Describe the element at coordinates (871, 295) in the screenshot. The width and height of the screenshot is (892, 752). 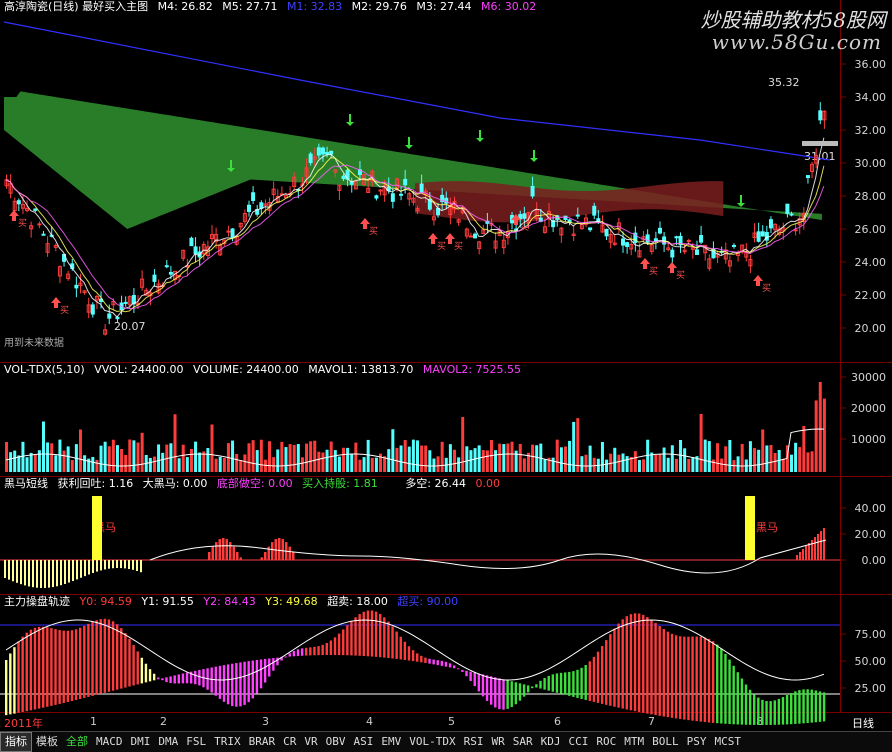
I see `price-tick: 22.00` at that location.